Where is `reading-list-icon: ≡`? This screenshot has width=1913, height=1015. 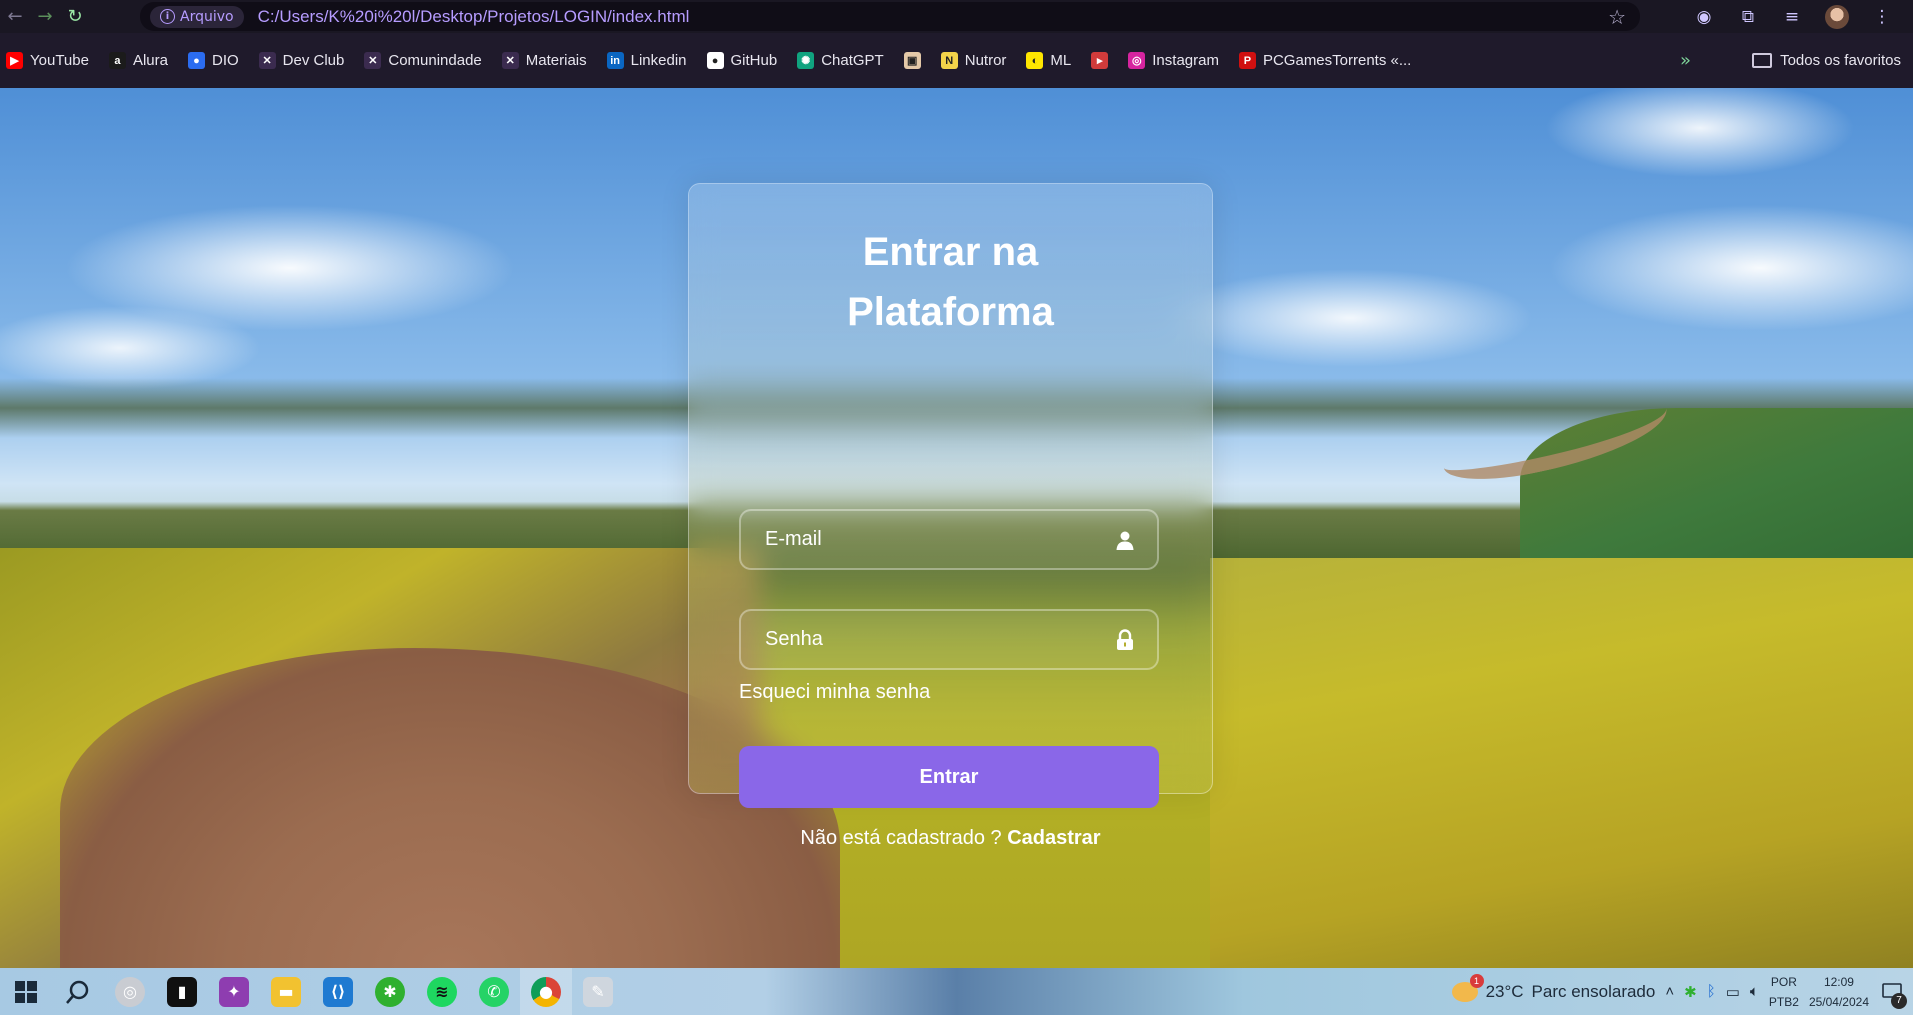 reading-list-icon: ≡ is located at coordinates (1792, 17).